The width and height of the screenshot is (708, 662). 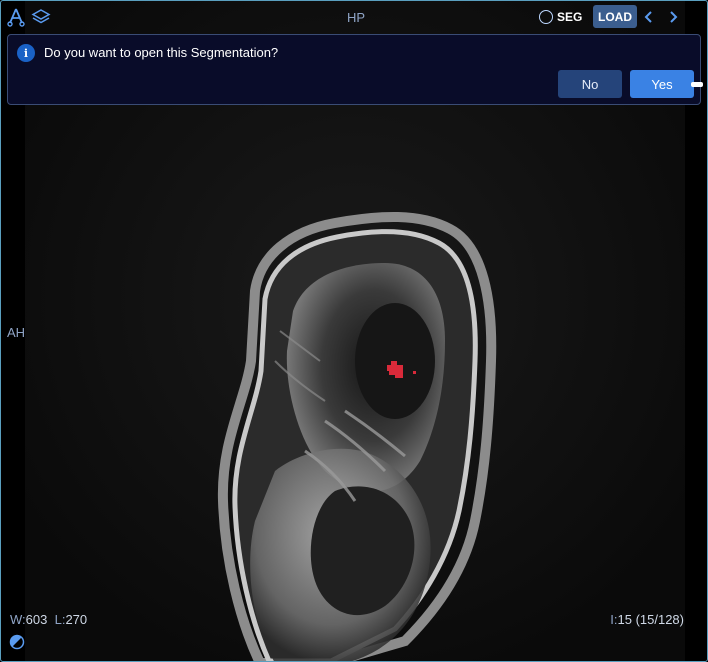 I want to click on level-value: 270, so click(x=76, y=619).